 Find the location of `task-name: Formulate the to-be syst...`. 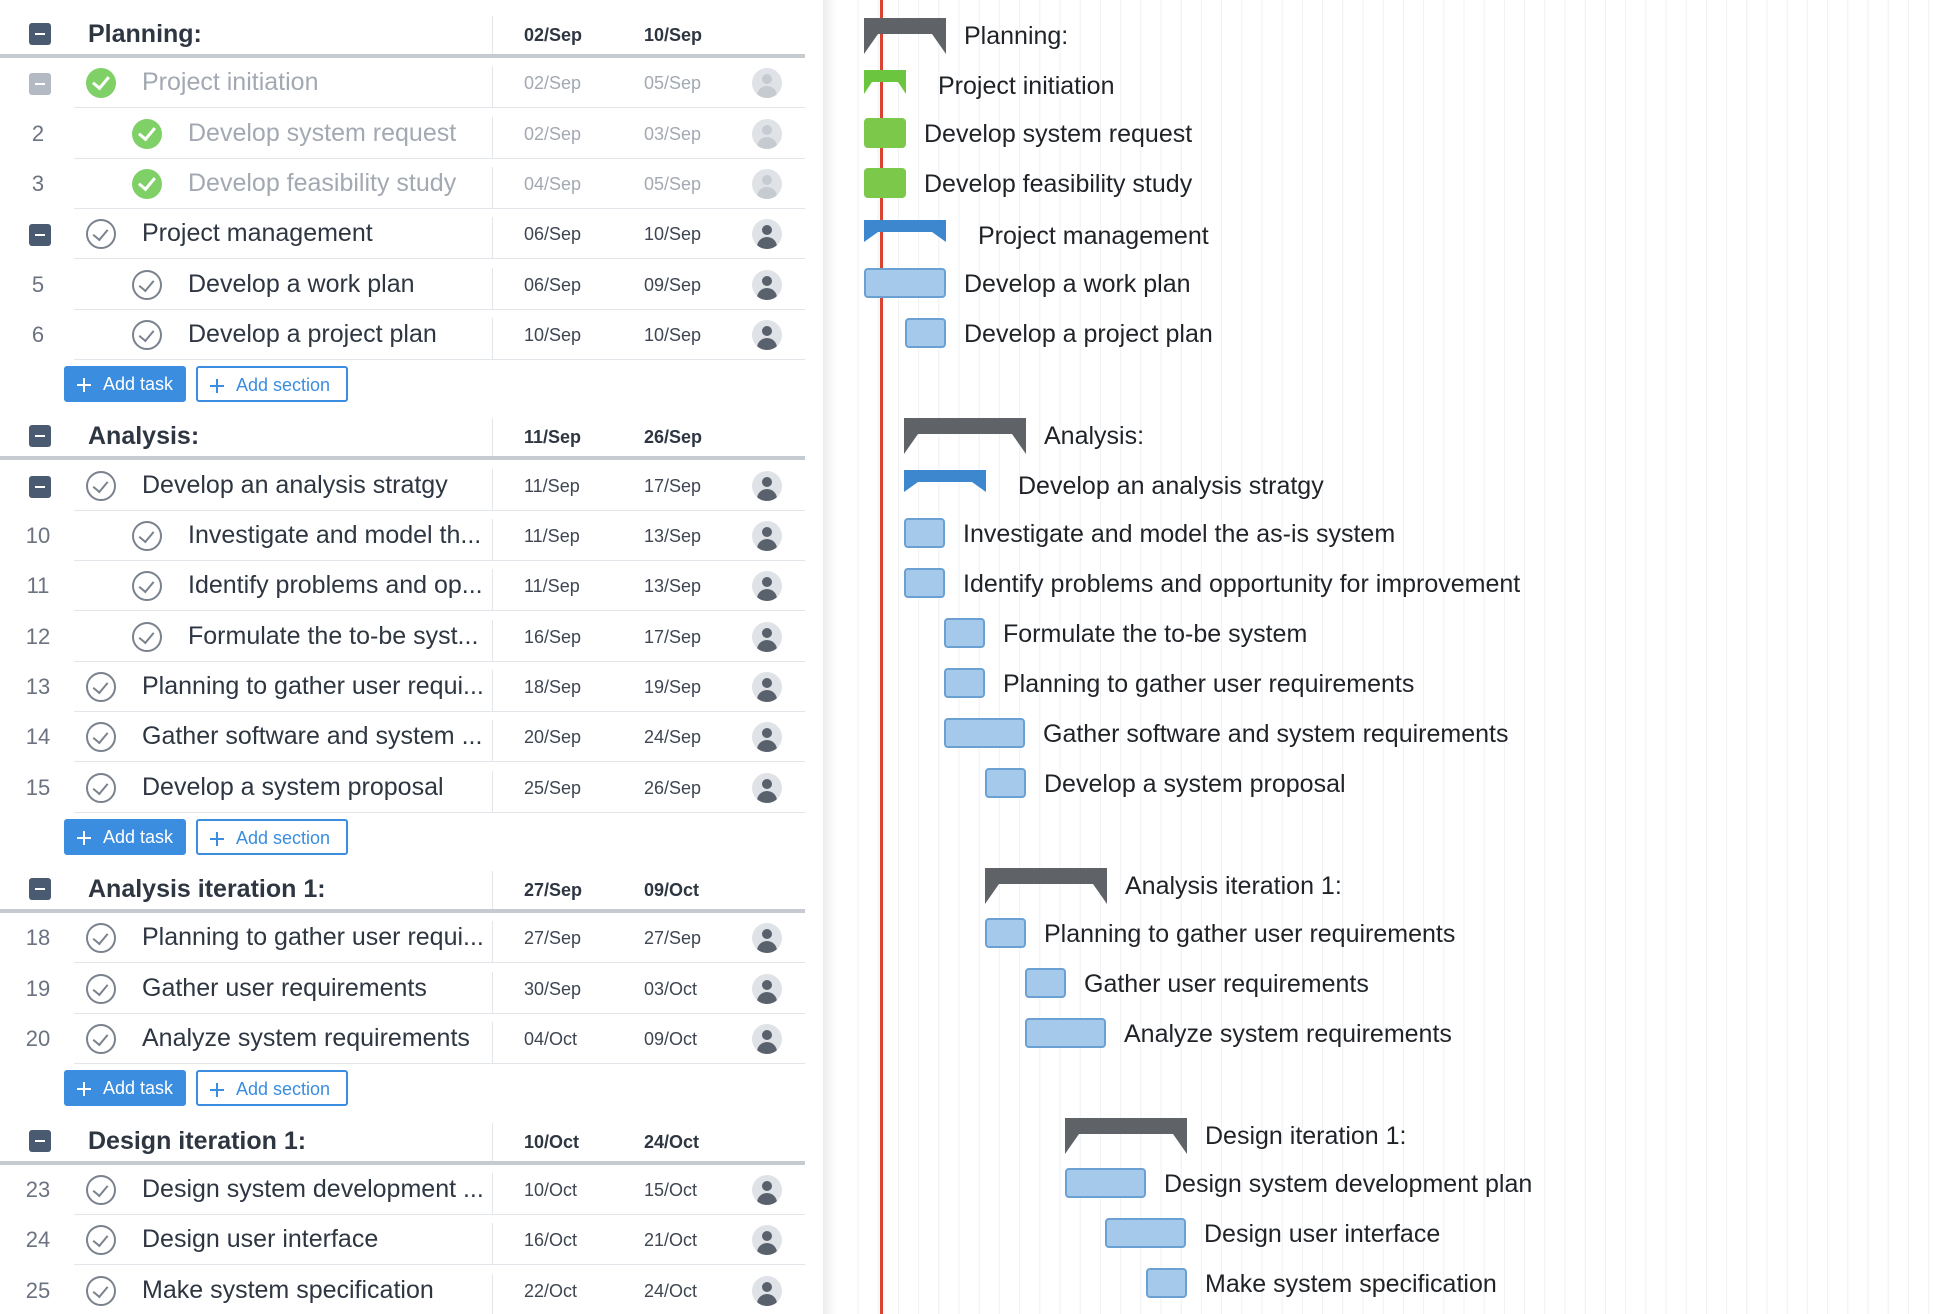

task-name: Formulate the to-be syst... is located at coordinates (339, 636).